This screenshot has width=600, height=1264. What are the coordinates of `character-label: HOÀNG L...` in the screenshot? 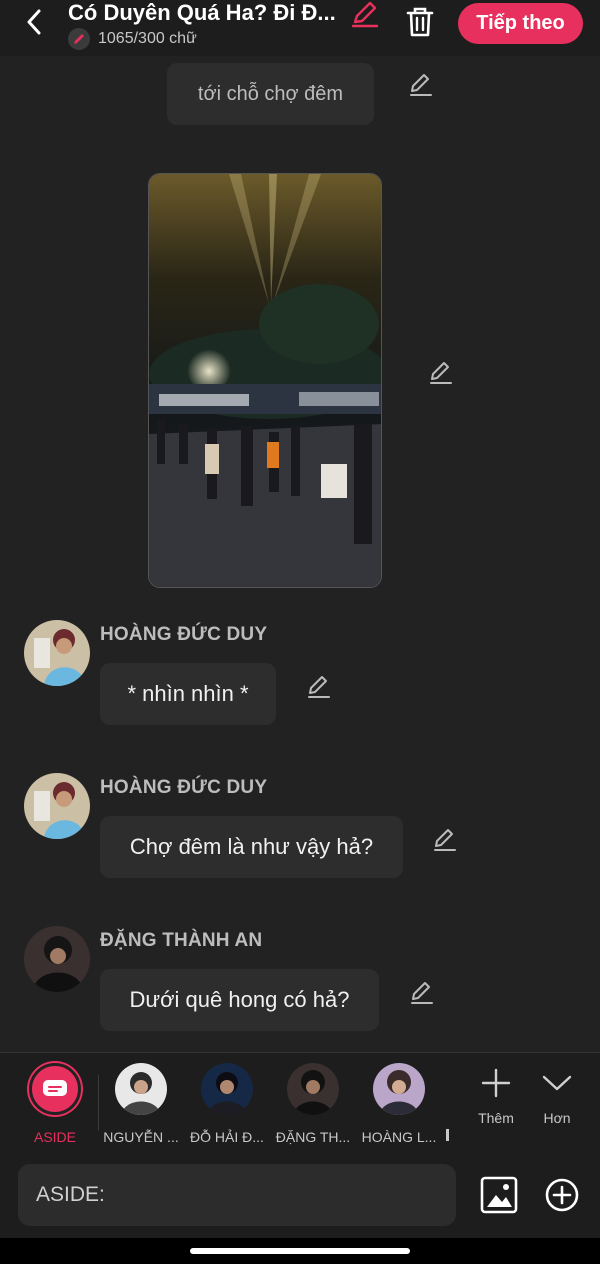 It's located at (399, 1137).